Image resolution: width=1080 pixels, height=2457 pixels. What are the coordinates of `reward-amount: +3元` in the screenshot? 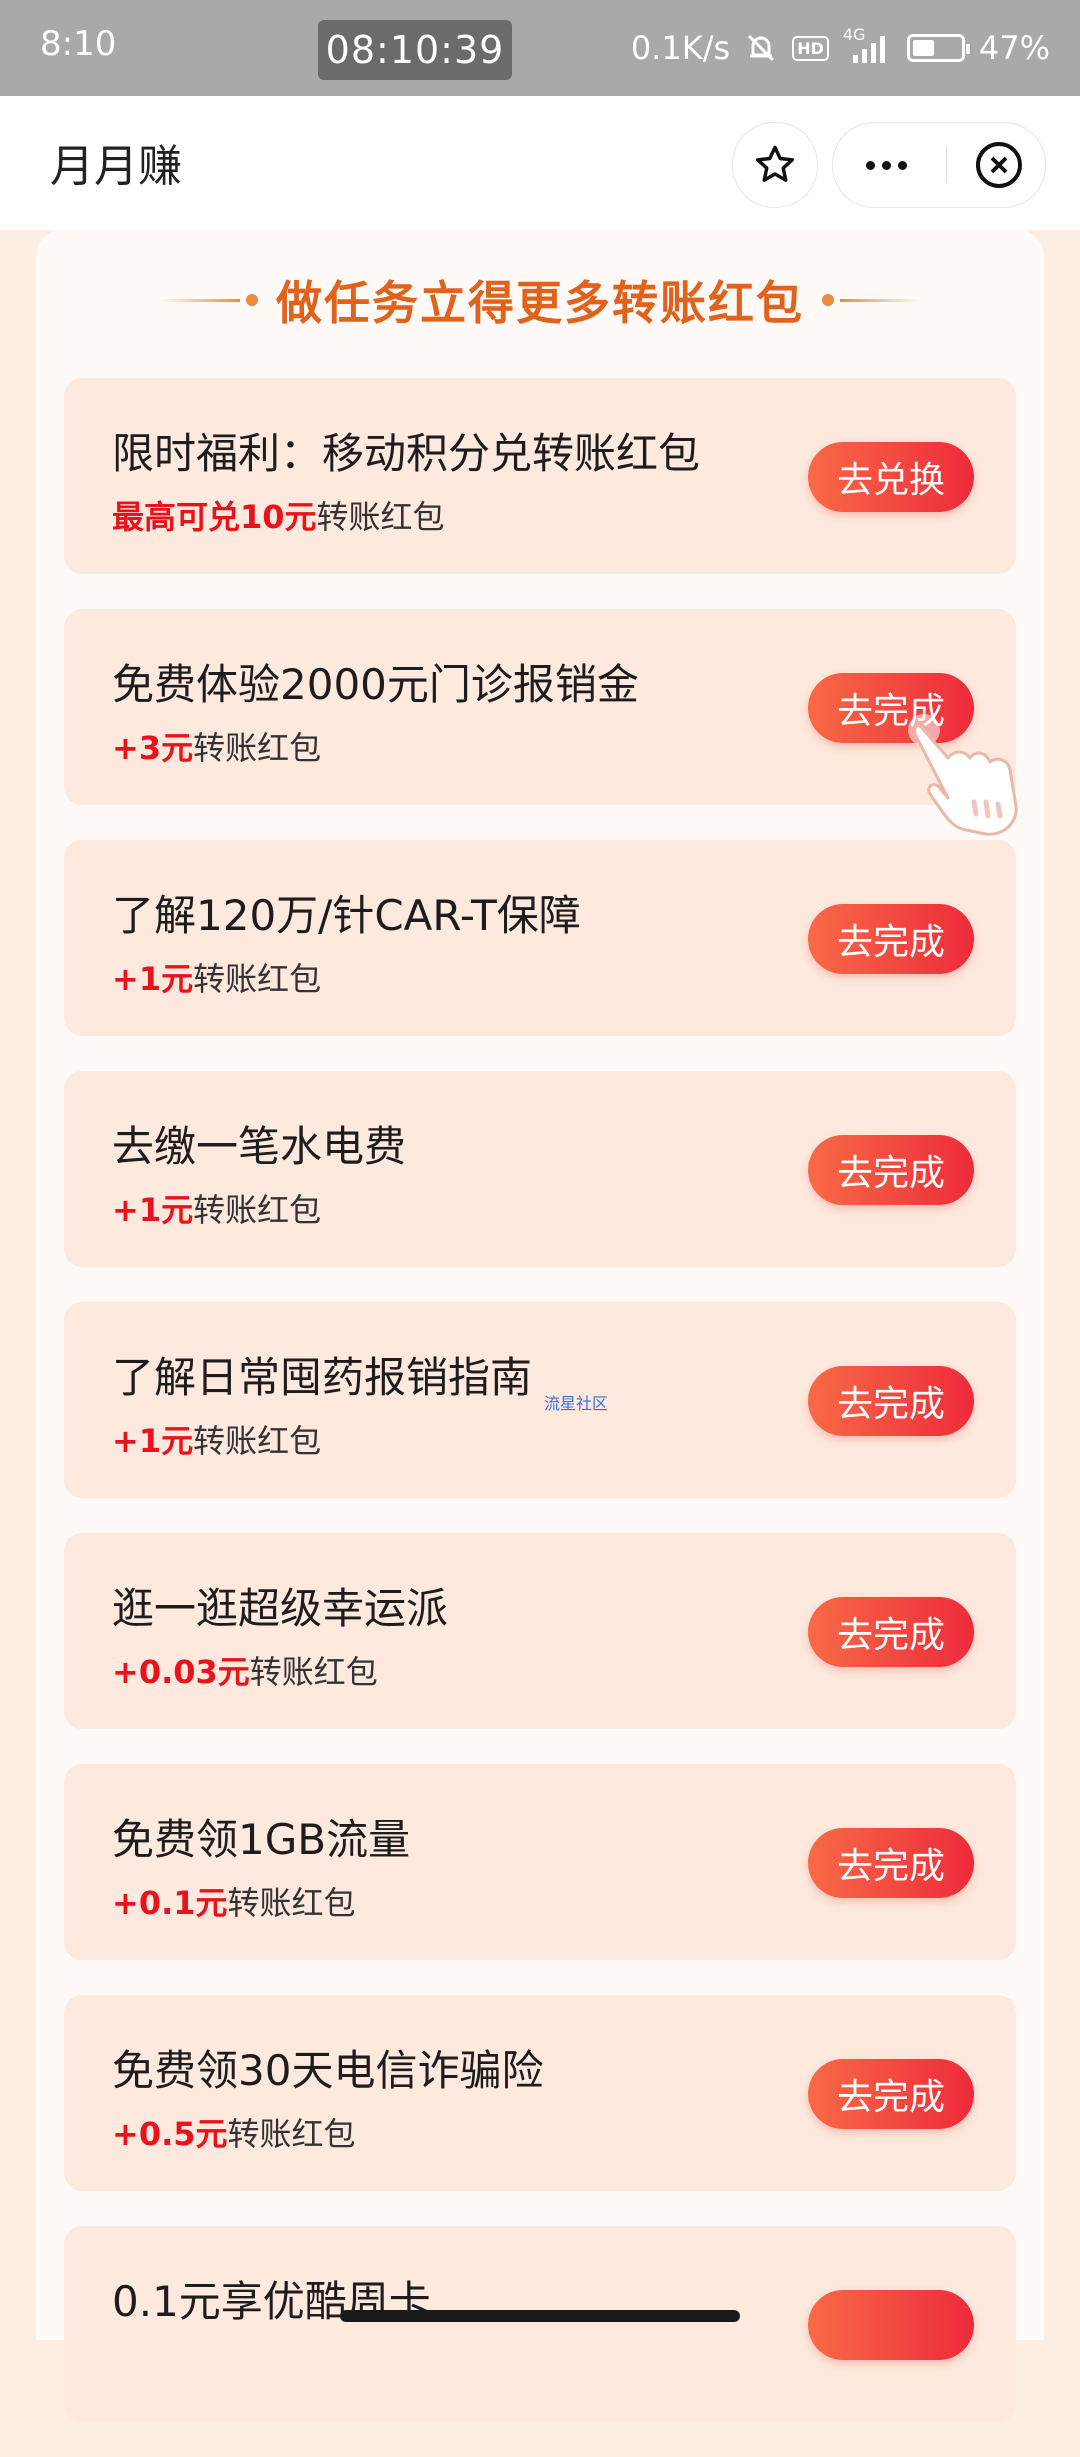 It's located at (153, 748).